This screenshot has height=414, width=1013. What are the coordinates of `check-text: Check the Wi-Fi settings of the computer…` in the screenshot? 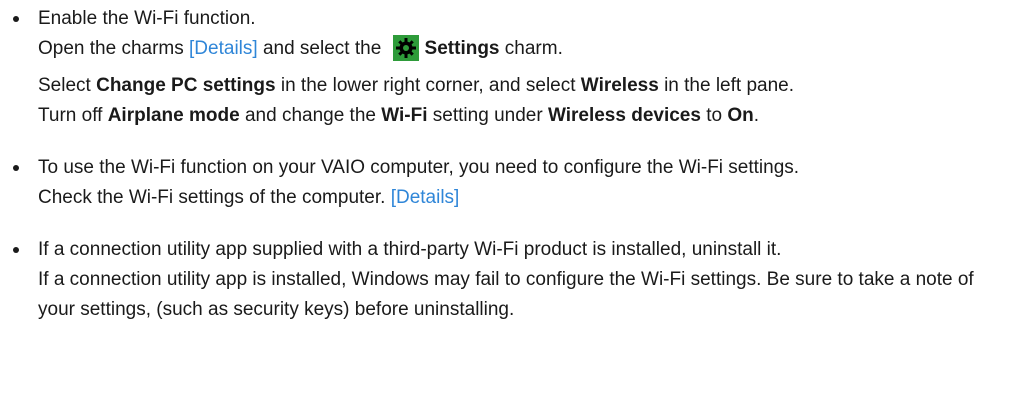 It's located at (214, 197).